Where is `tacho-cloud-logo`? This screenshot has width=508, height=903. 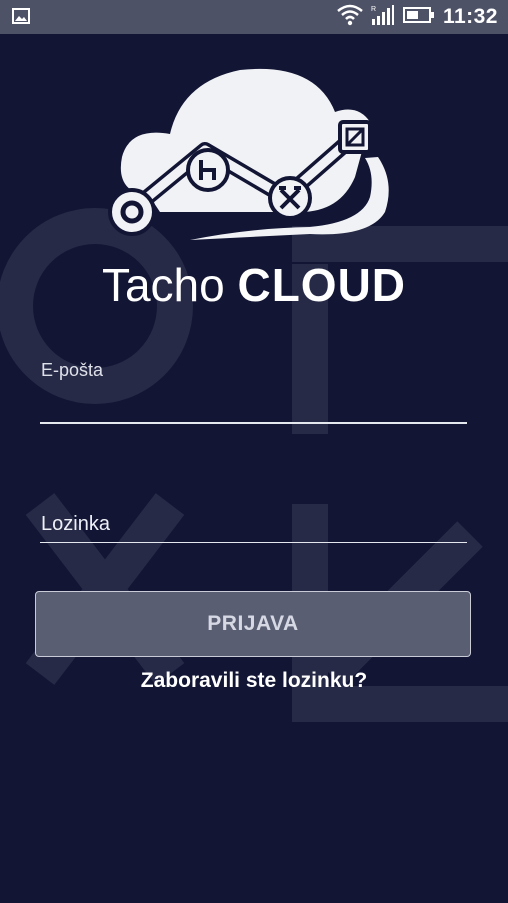 tacho-cloud-logo is located at coordinates (248, 154).